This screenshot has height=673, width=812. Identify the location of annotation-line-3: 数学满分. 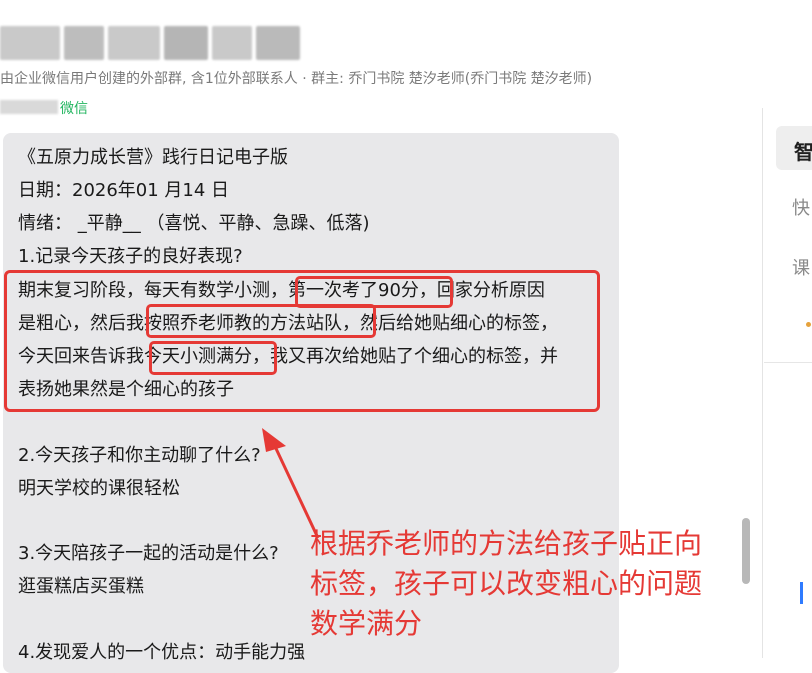
(366, 623).